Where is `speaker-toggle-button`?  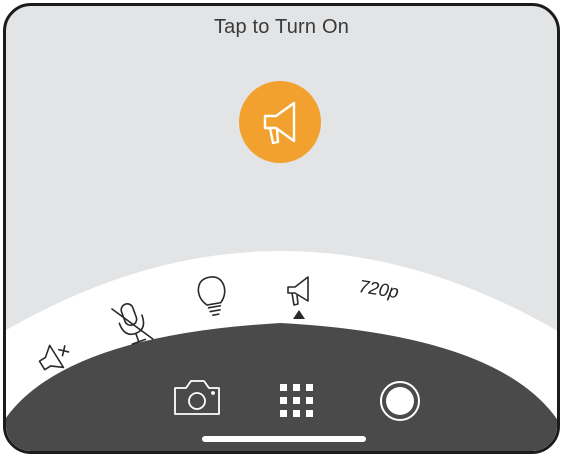
speaker-toggle-button is located at coordinates (280, 121).